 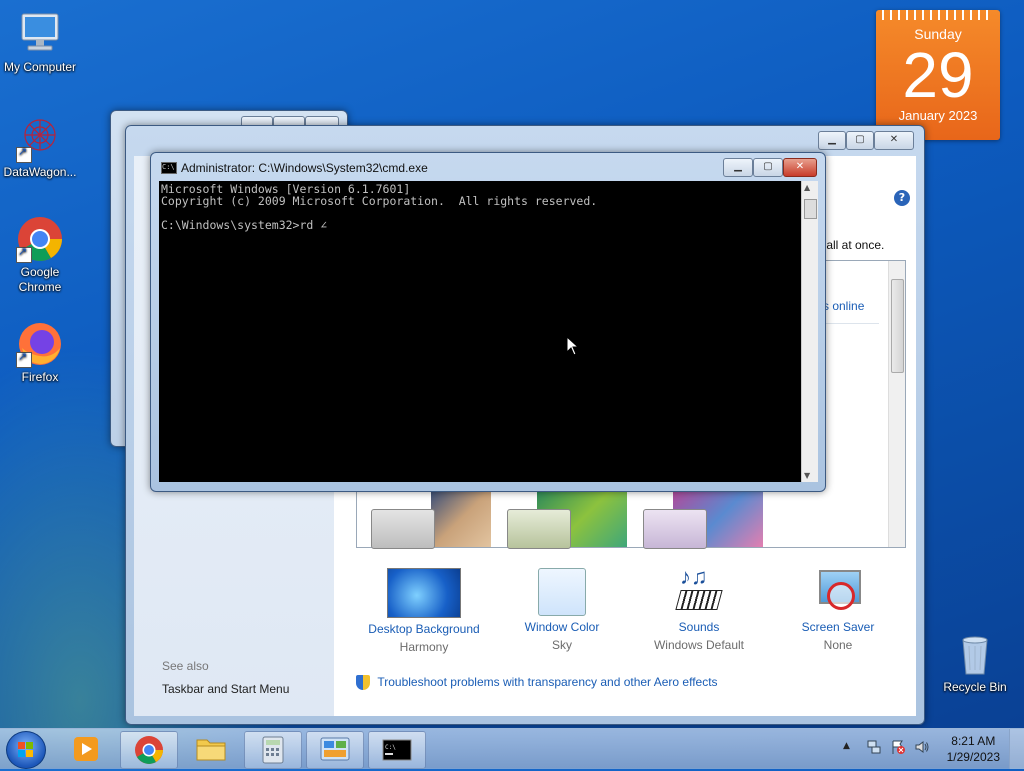 What do you see at coordinates (975, 687) in the screenshot?
I see `desktop-icon-label: Recycle Bin` at bounding box center [975, 687].